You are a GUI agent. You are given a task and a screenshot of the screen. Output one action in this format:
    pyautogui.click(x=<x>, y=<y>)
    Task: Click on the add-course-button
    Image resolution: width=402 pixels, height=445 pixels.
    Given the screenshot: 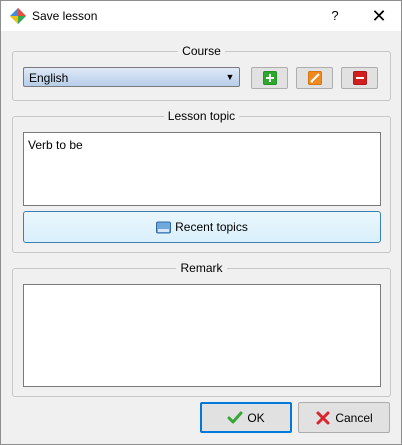 What is the action you would take?
    pyautogui.click(x=269, y=78)
    